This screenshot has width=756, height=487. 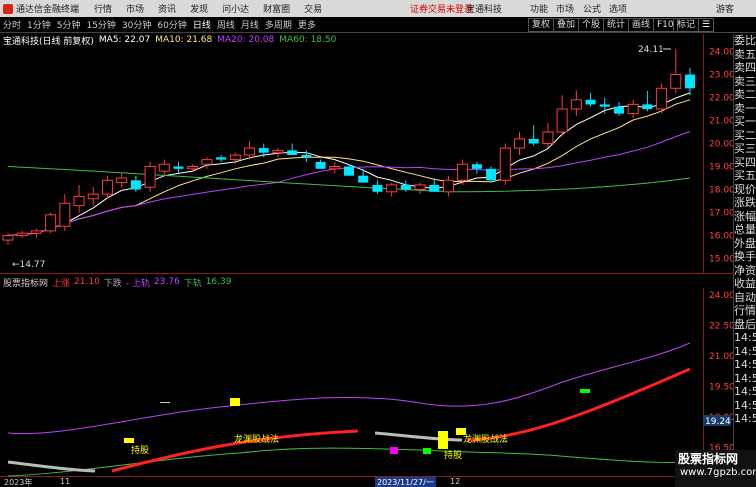 I want to click on period-daily: 日线, so click(x=202, y=24).